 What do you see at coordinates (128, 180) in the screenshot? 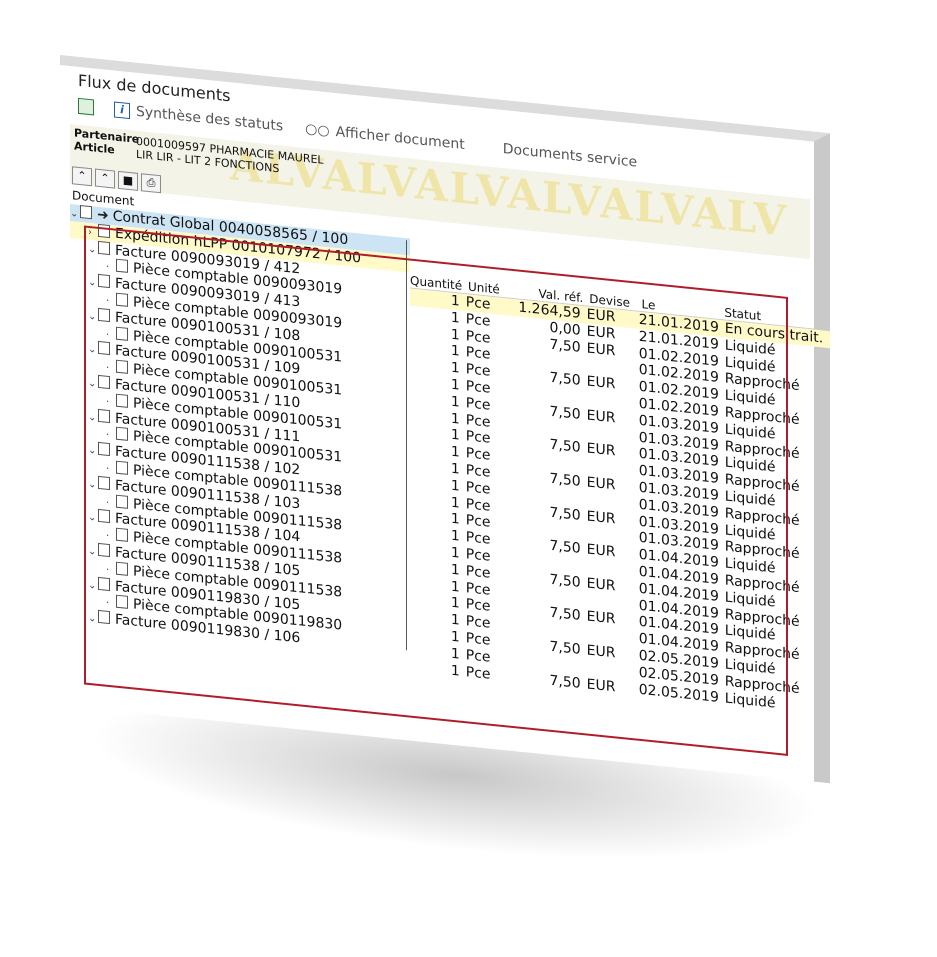
I see `find-icon: ■` at bounding box center [128, 180].